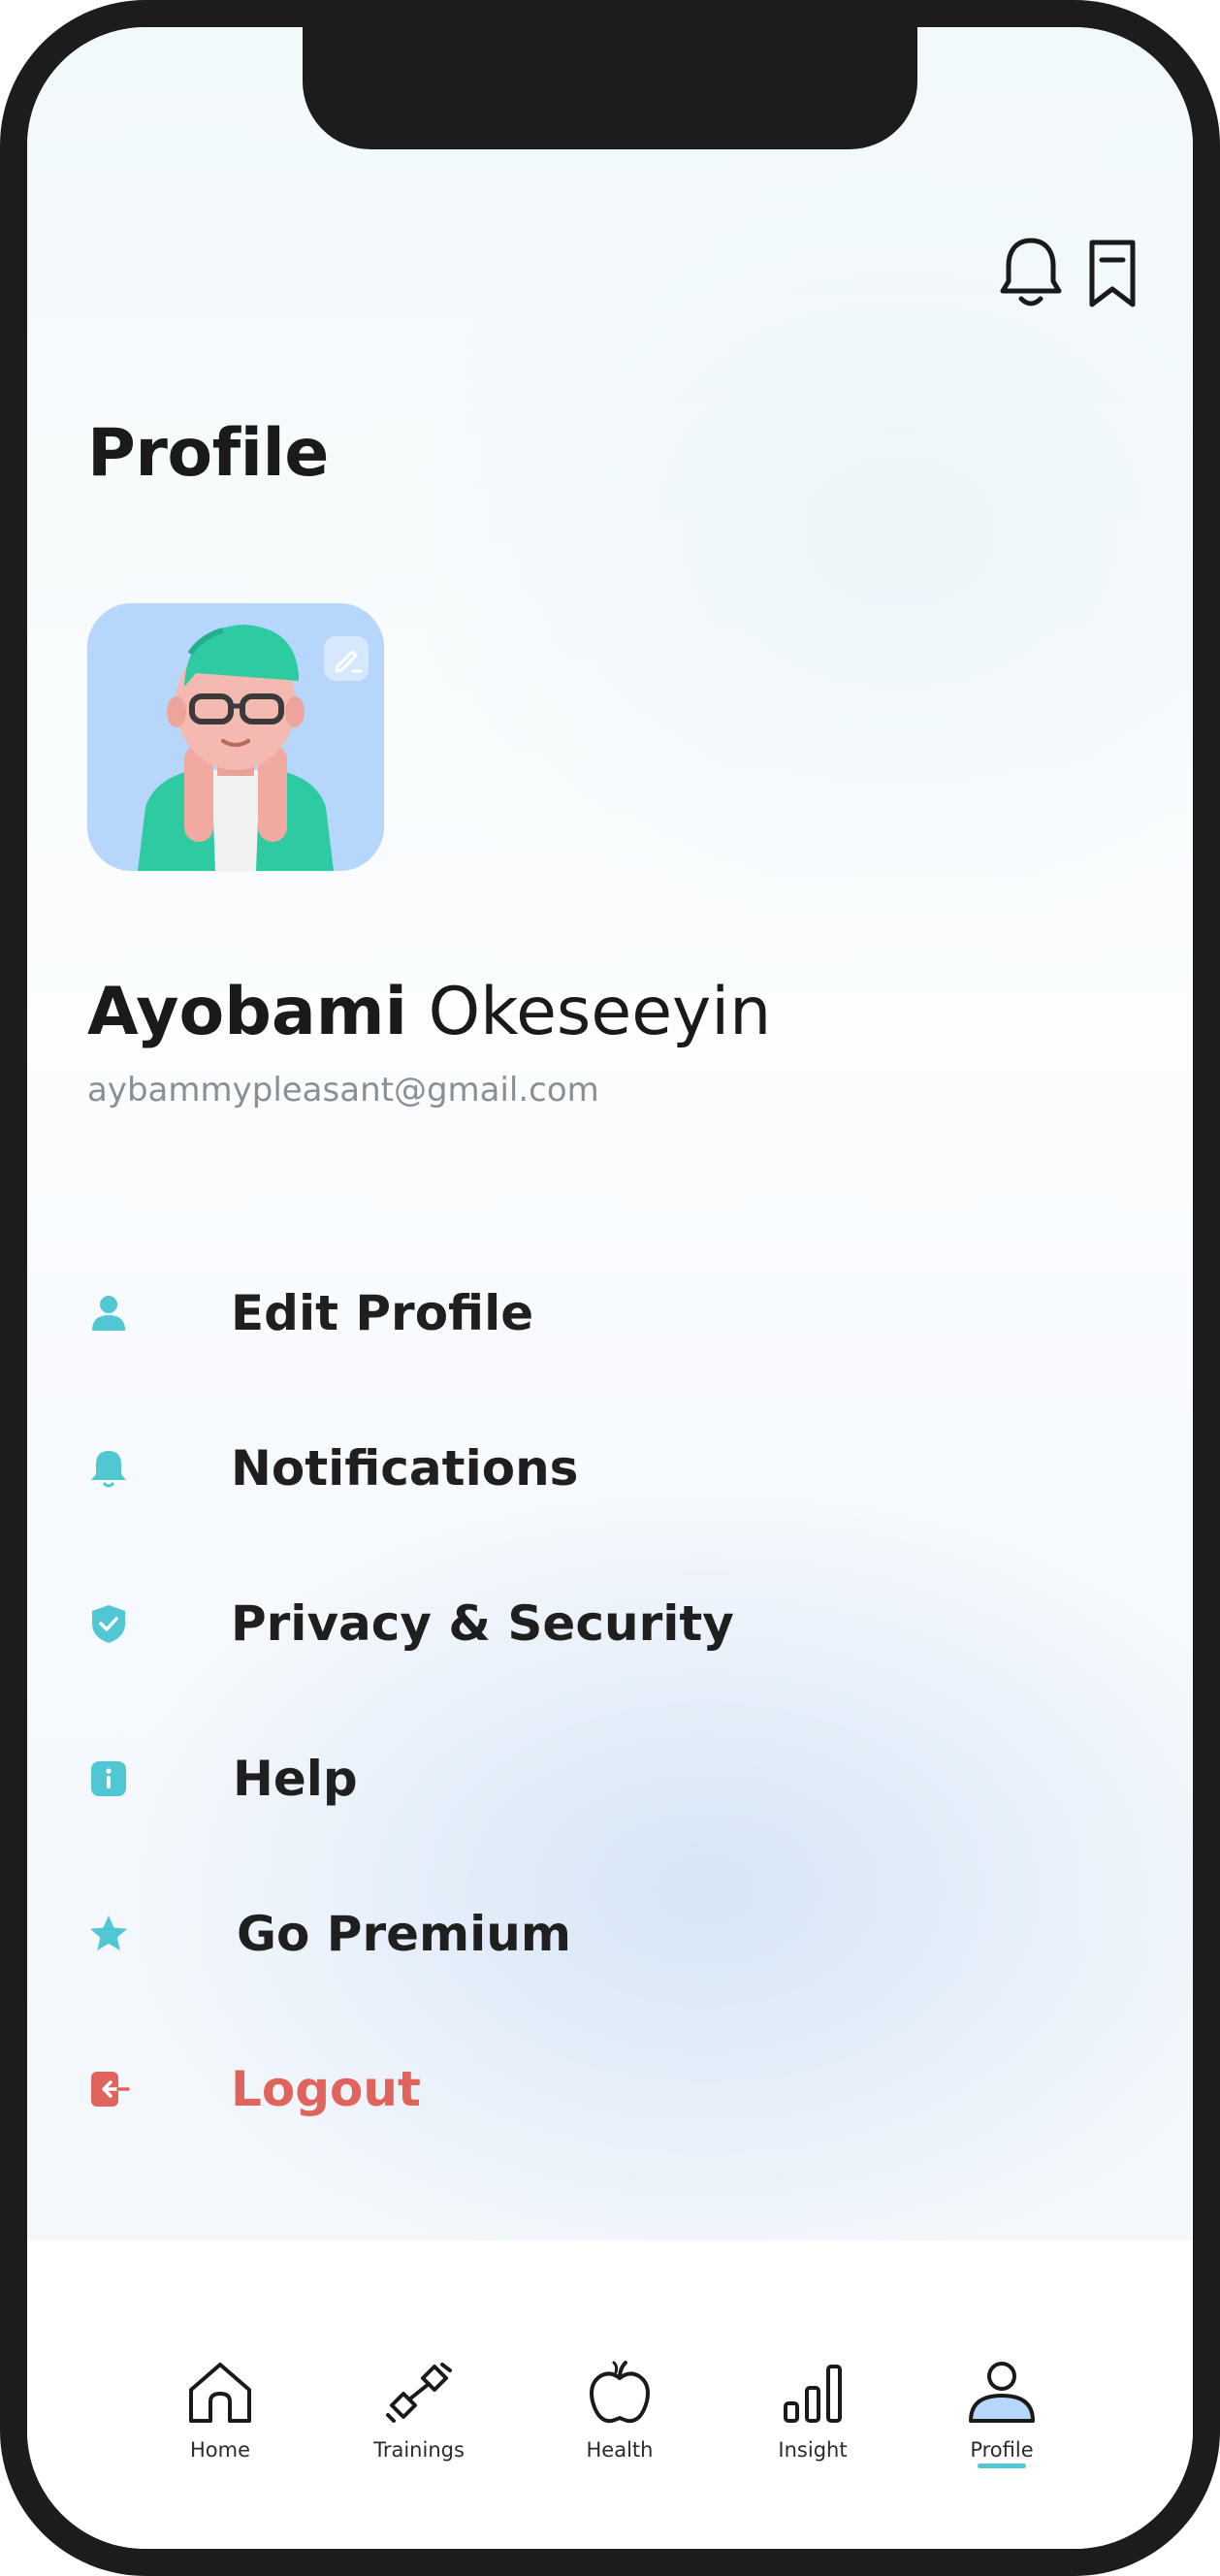 The width and height of the screenshot is (1220, 2576). Describe the element at coordinates (405, 1468) in the screenshot. I see `menu-label: Notifications` at that location.